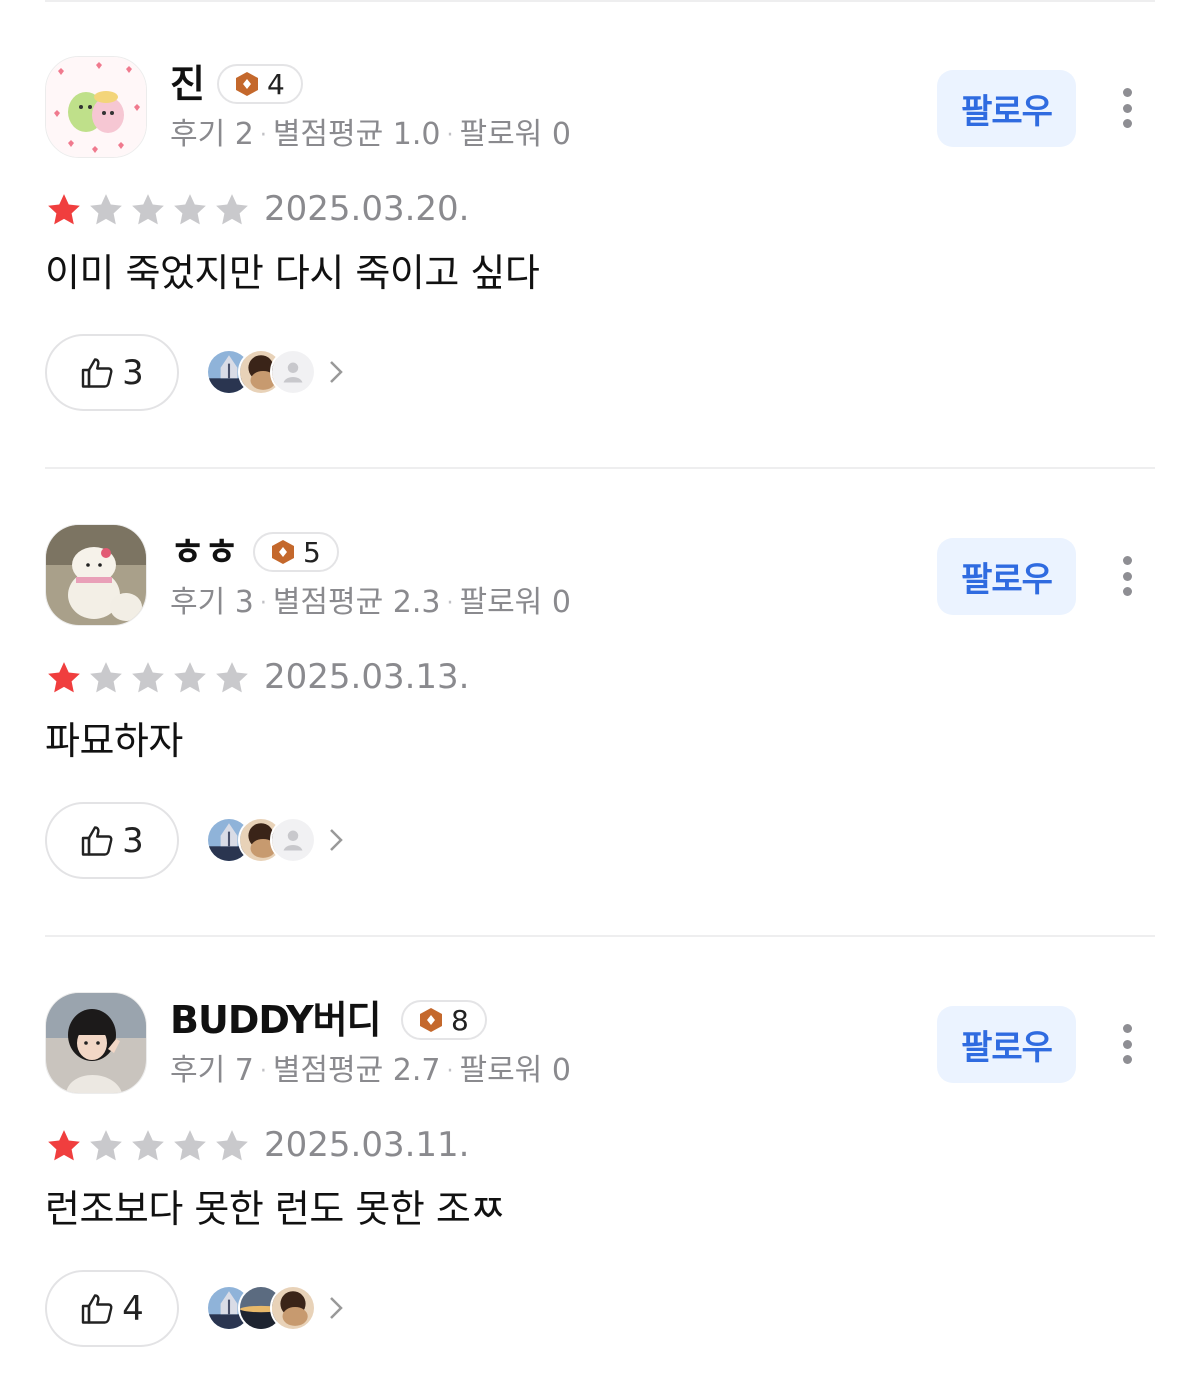 This screenshot has height=1385, width=1200. I want to click on level-badge: 5, so click(296, 552).